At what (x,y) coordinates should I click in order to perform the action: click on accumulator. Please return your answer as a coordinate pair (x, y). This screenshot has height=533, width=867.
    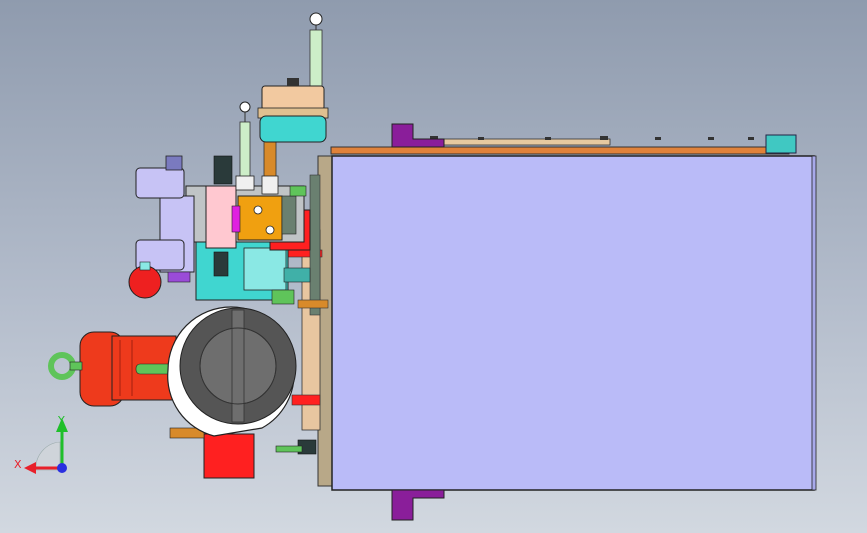
    Looking at the image, I should click on (293, 110).